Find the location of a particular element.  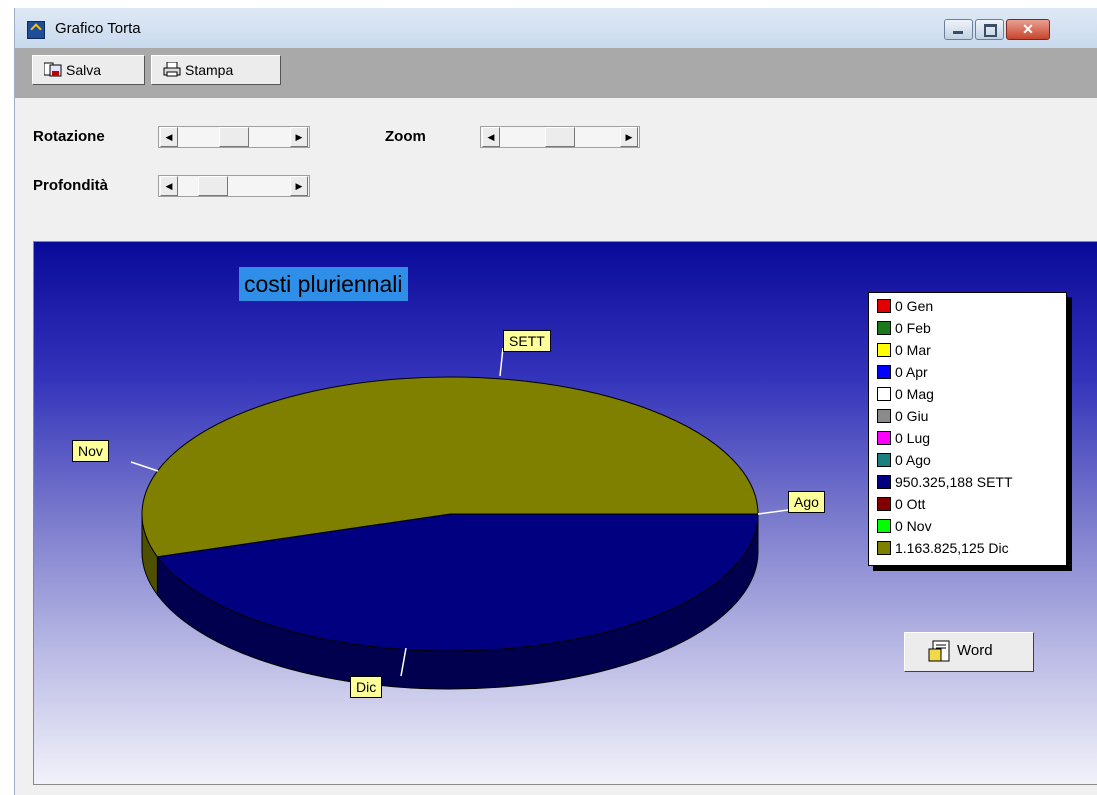

legend-label: 0 Lug is located at coordinates (913, 438).